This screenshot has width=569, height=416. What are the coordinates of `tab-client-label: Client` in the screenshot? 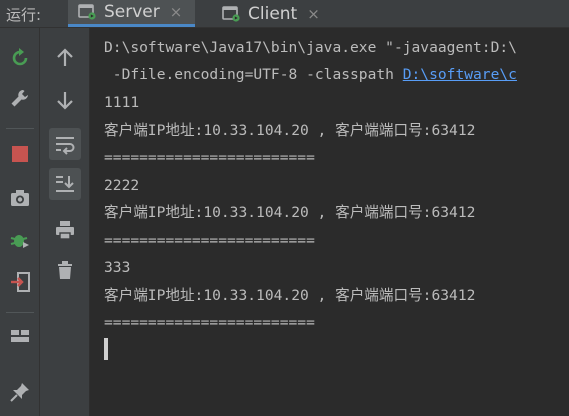 It's located at (273, 13).